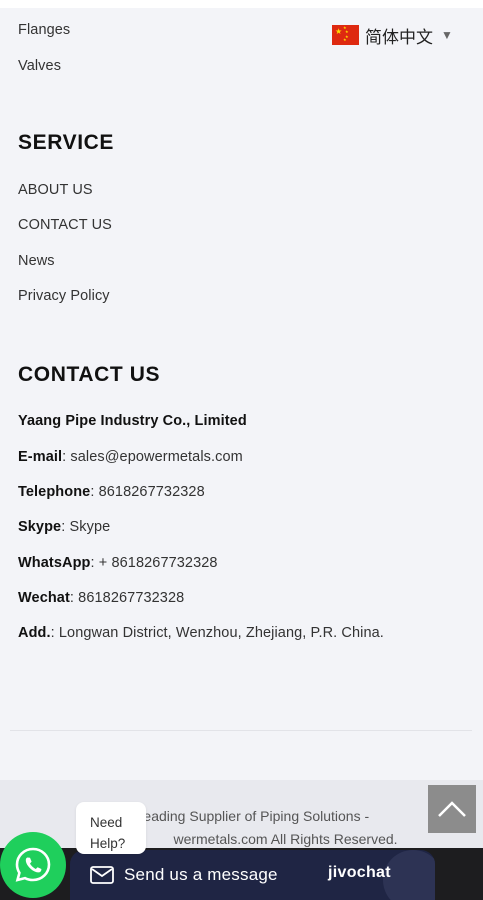  I want to click on need-help-line-2: Help?, so click(108, 843).